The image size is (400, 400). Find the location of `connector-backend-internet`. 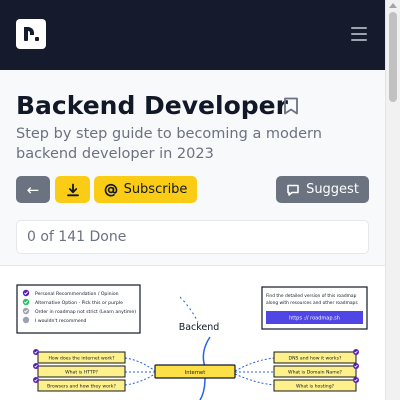

connector-backend-internet is located at coordinates (206, 352).